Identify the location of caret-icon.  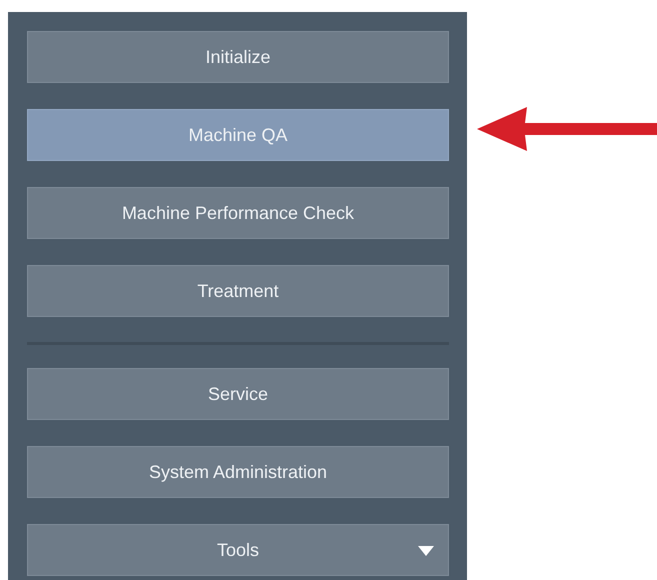
(426, 551).